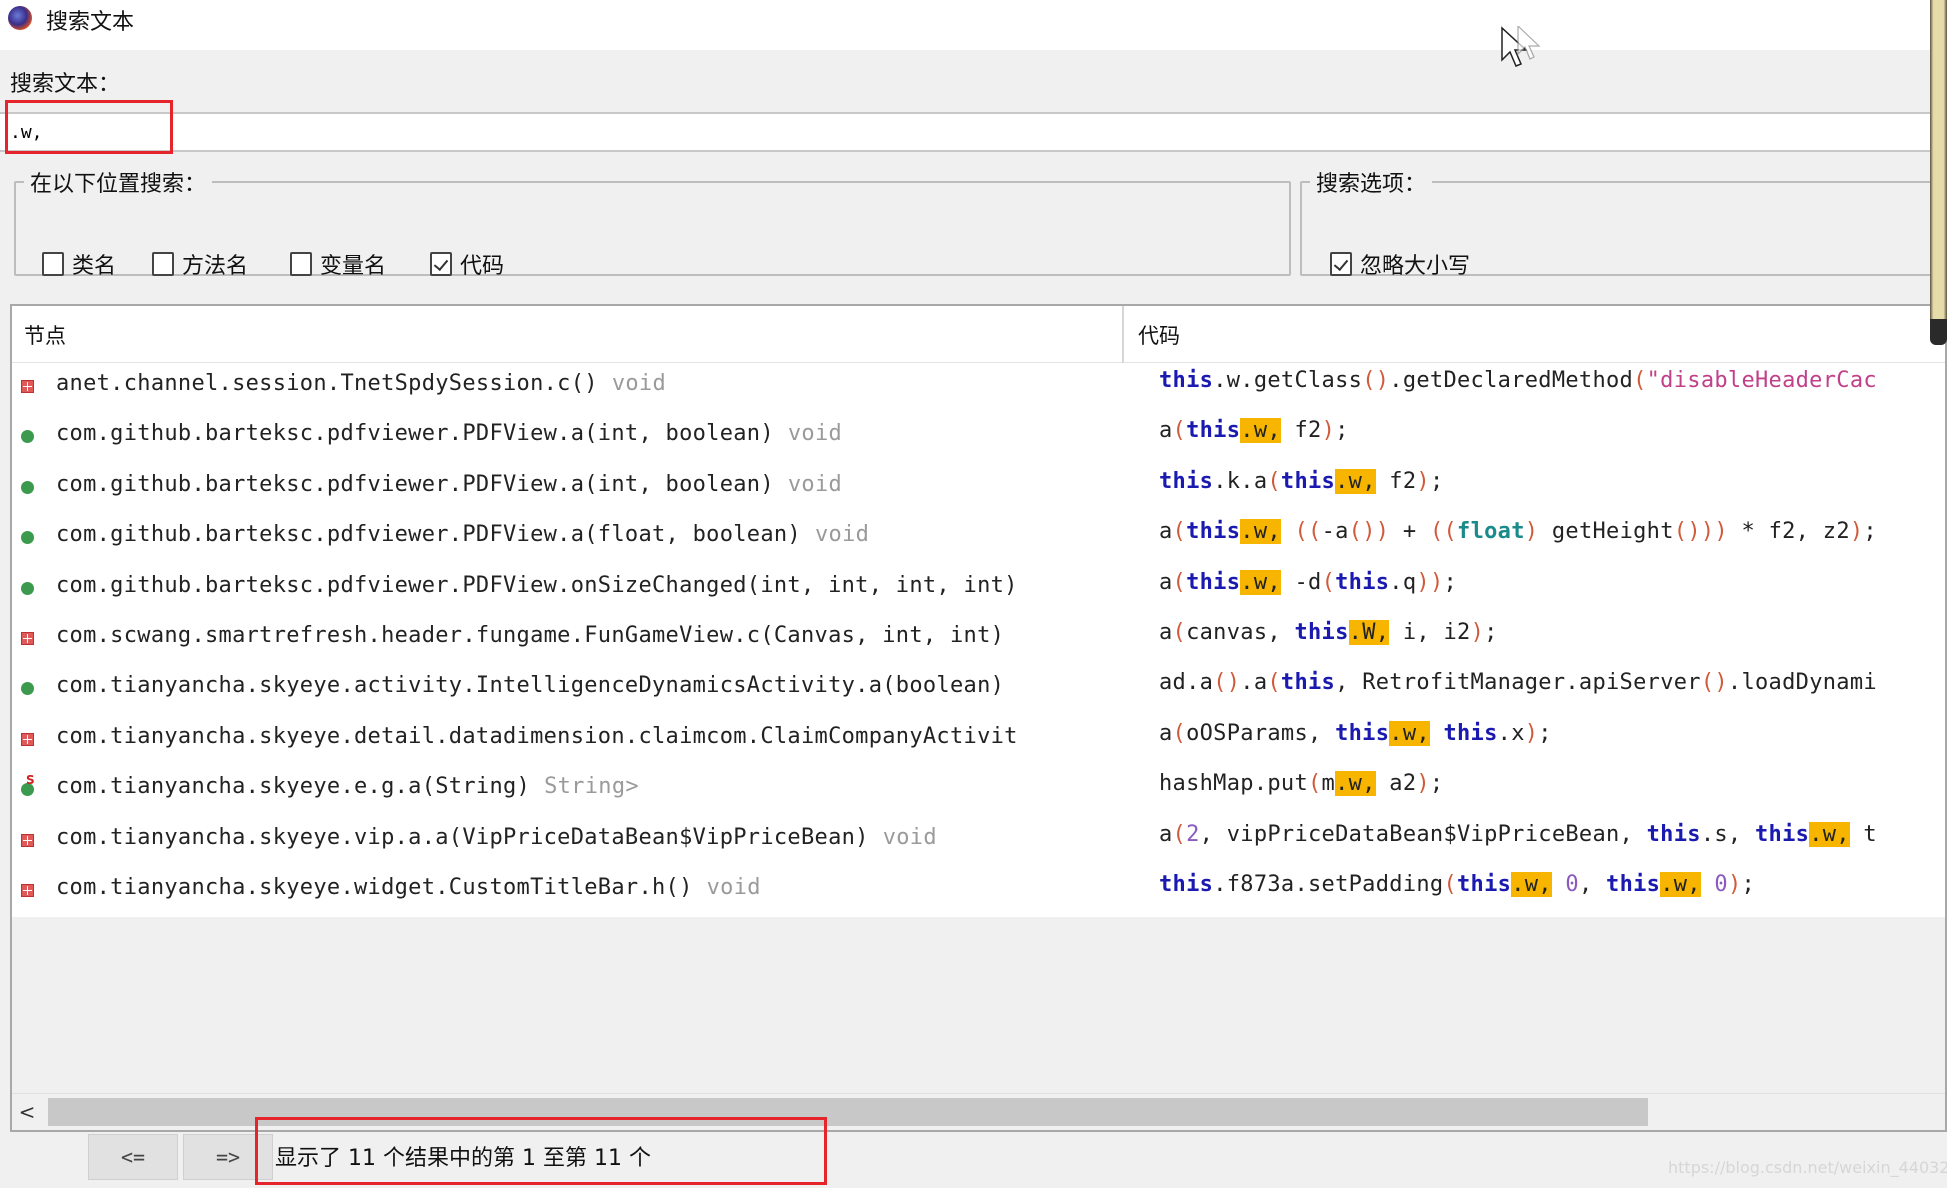  I want to click on checkbox-variable-name: 变量名, so click(338, 264).